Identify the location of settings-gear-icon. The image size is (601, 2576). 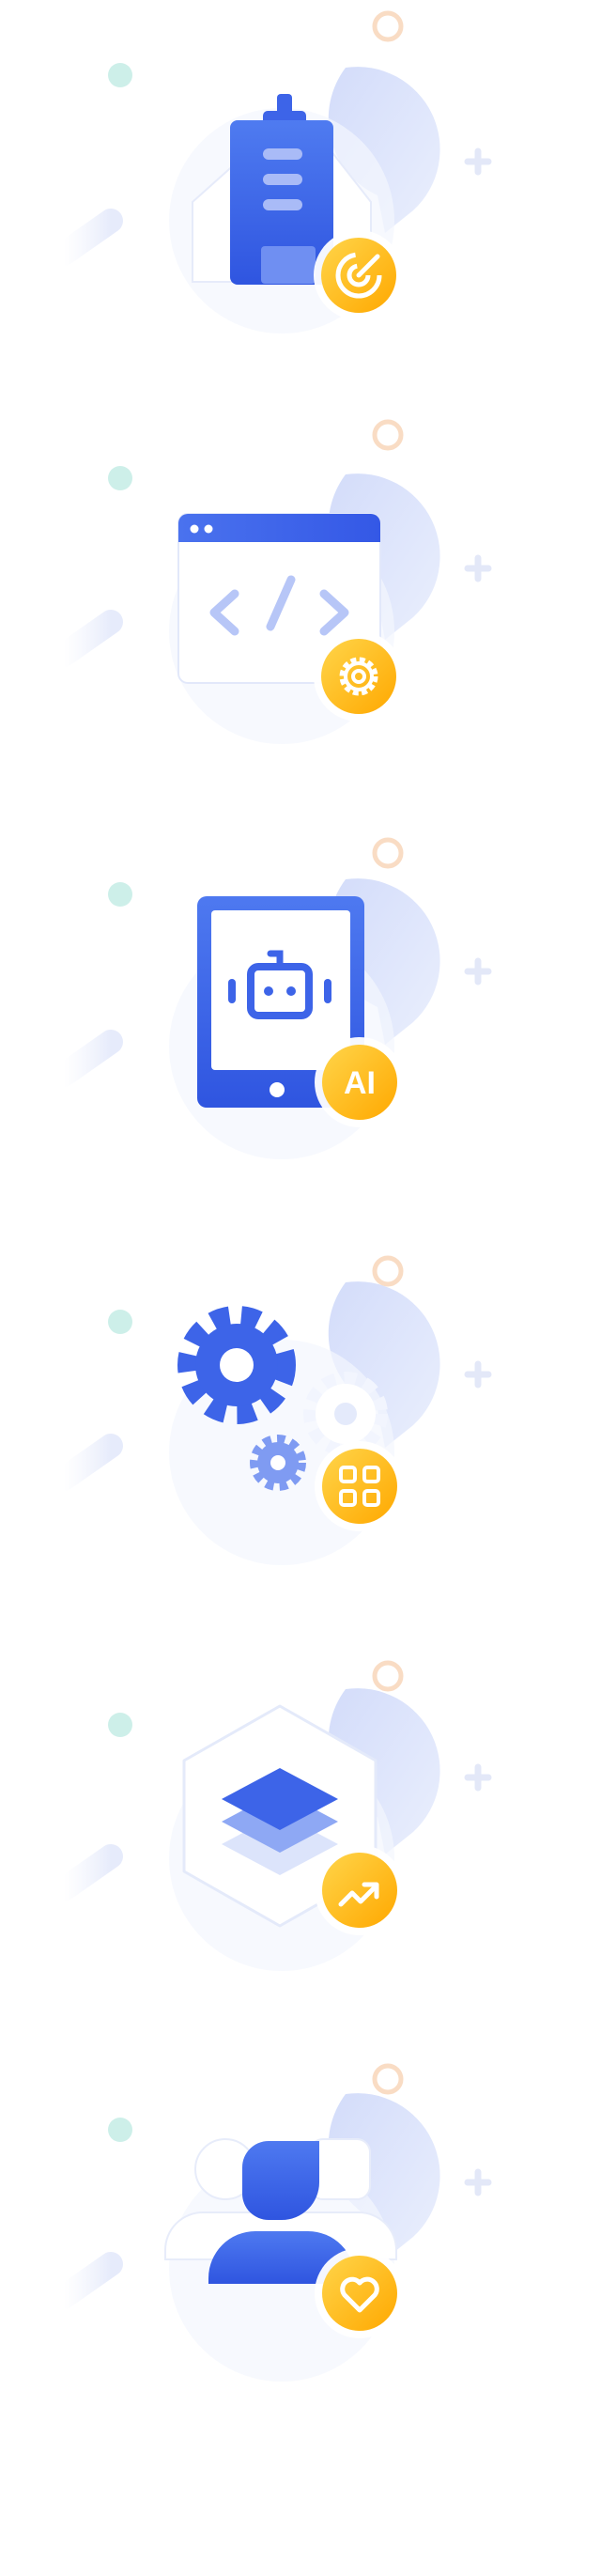
(358, 676).